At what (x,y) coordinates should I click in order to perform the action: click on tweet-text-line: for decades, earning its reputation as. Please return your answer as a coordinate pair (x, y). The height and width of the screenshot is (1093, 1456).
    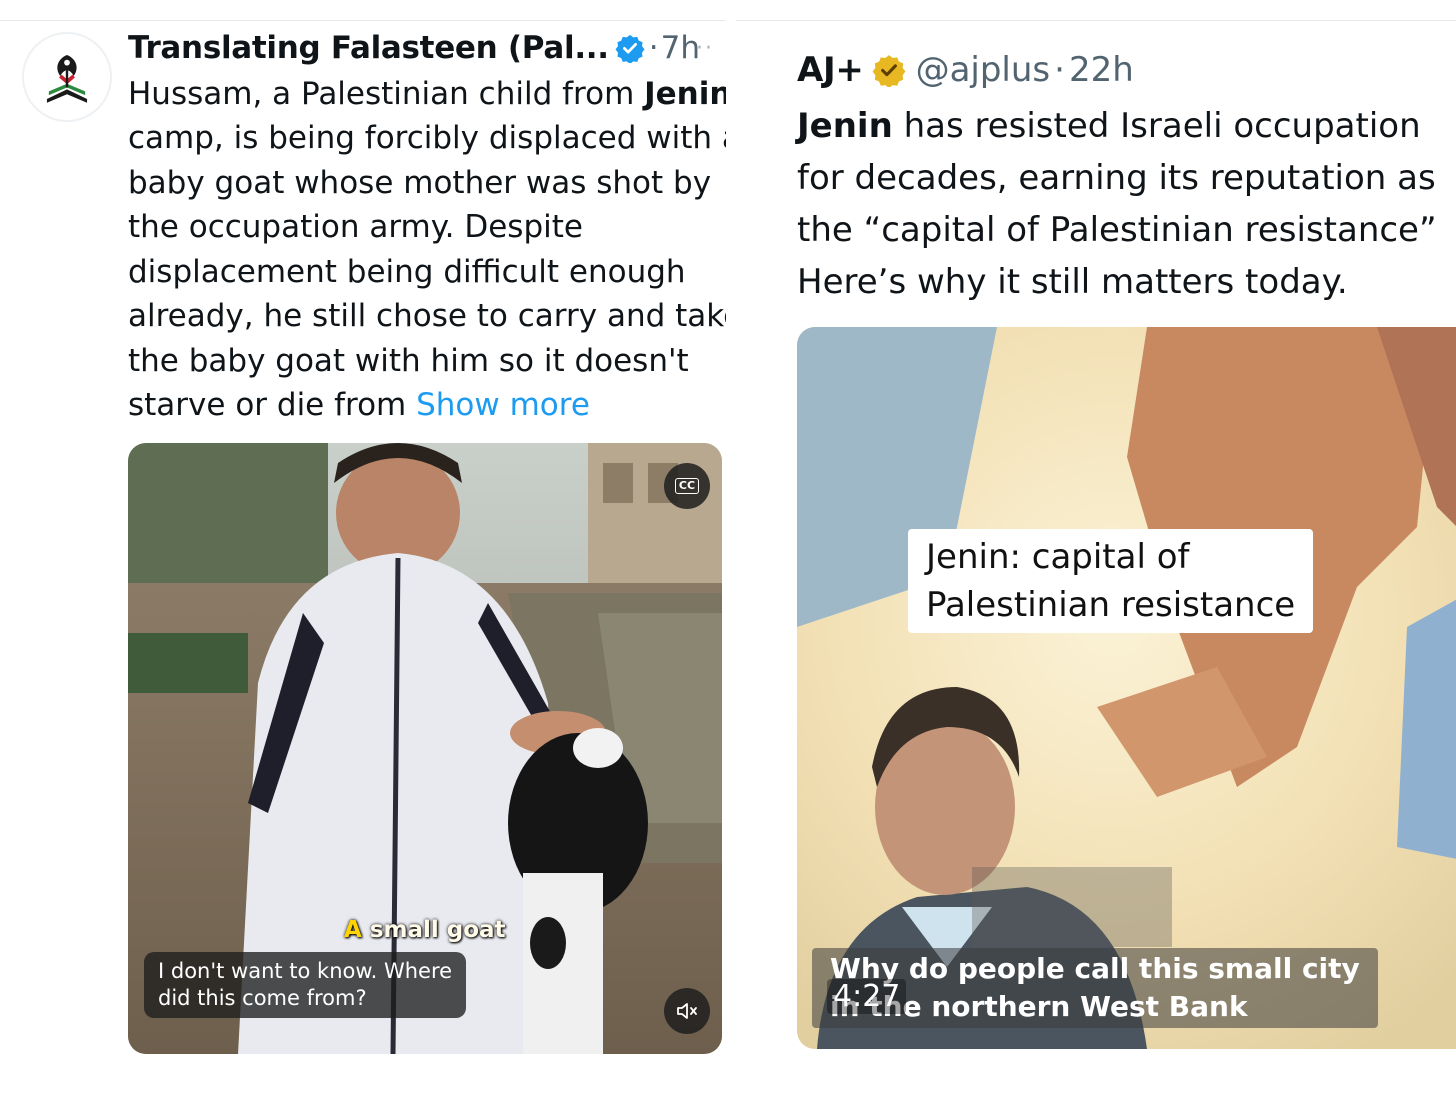
    Looking at the image, I should click on (1116, 178).